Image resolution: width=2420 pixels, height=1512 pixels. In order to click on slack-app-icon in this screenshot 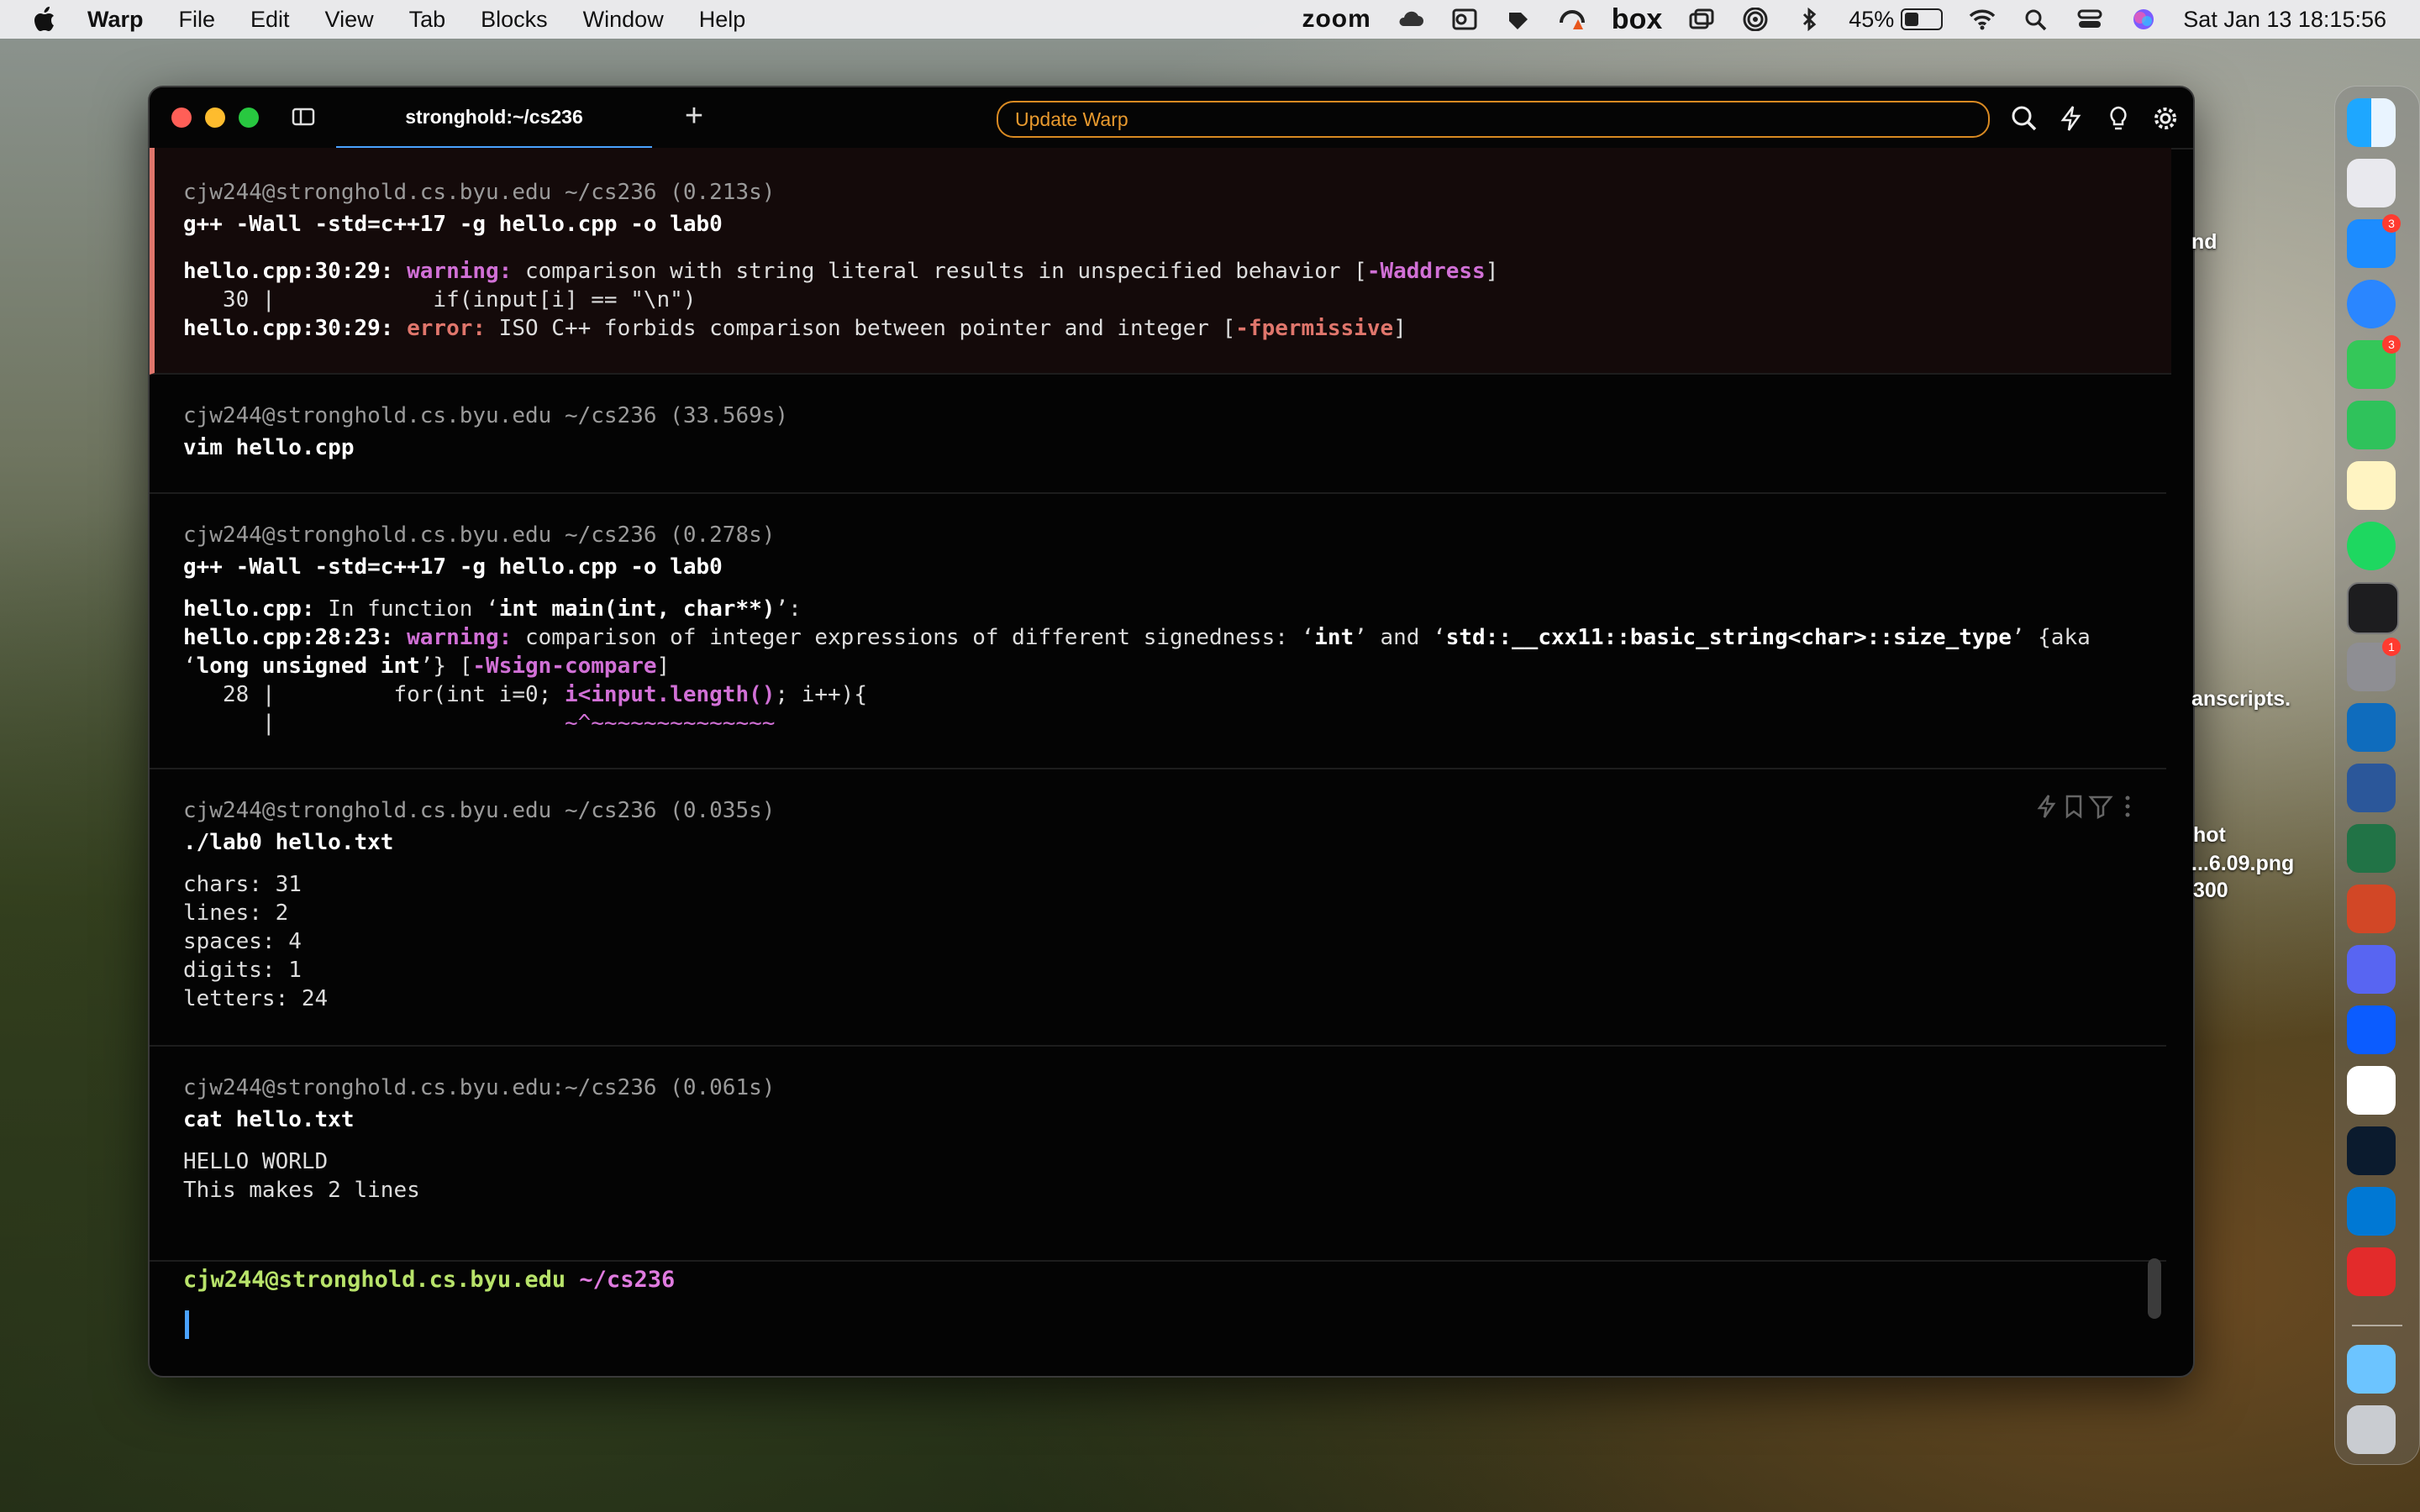, I will do `click(2371, 1090)`.